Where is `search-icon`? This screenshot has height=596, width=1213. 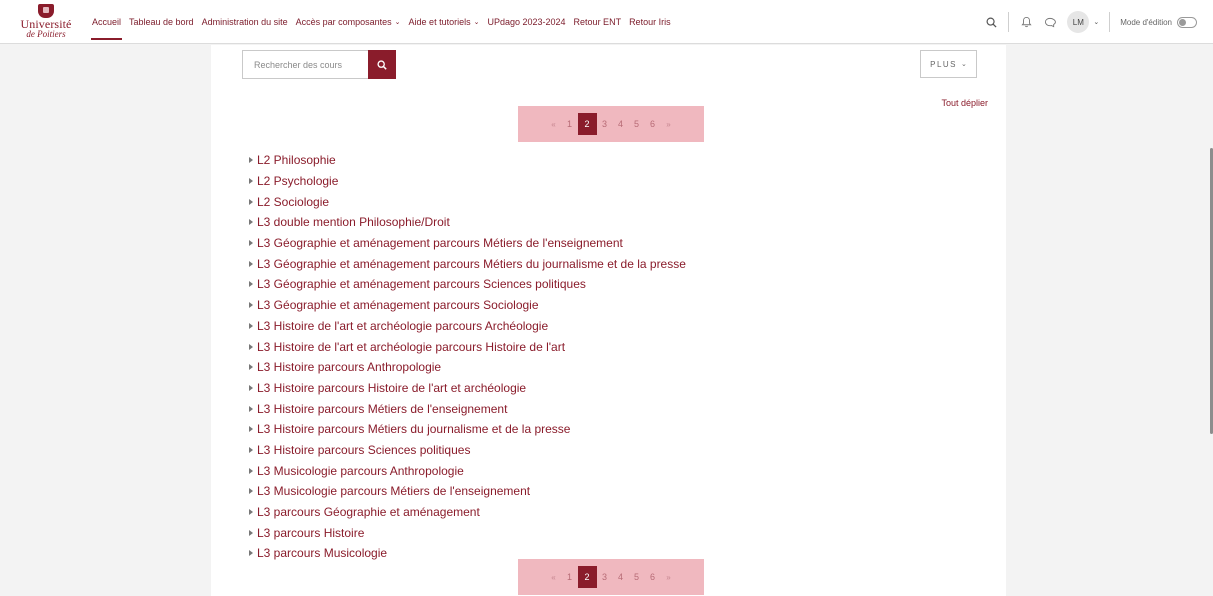 search-icon is located at coordinates (991, 22).